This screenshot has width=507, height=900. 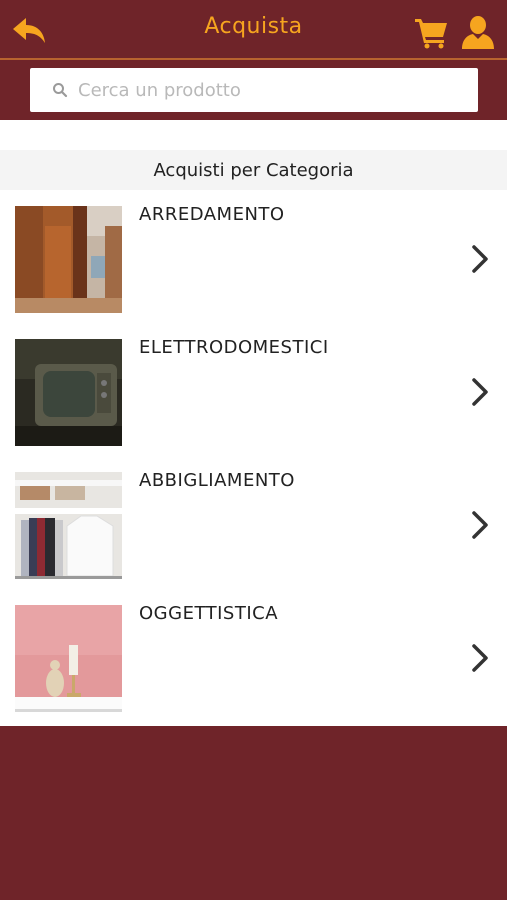 I want to click on section-title: Acquisti per Categoria, so click(x=253, y=170).